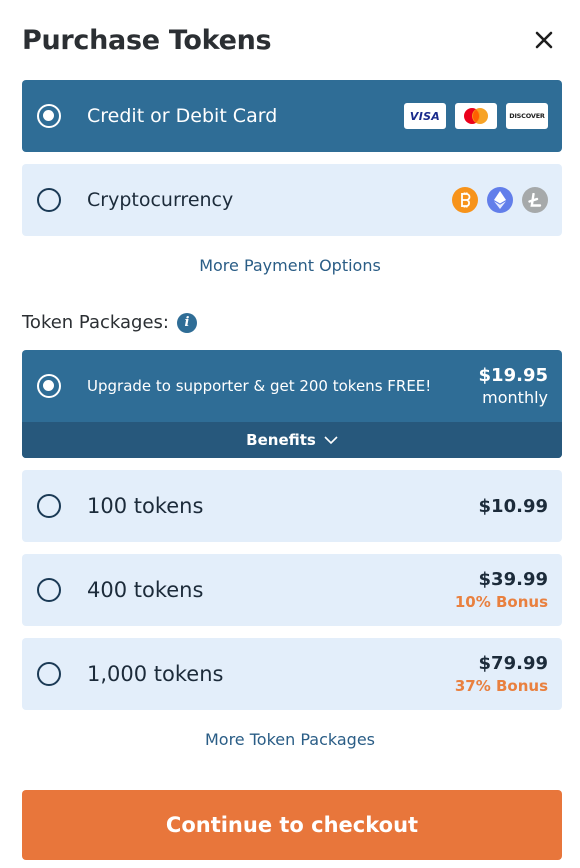 Image resolution: width=580 pixels, height=868 pixels. Describe the element at coordinates (290, 40) in the screenshot. I see `header: Purchase Tokens` at that location.